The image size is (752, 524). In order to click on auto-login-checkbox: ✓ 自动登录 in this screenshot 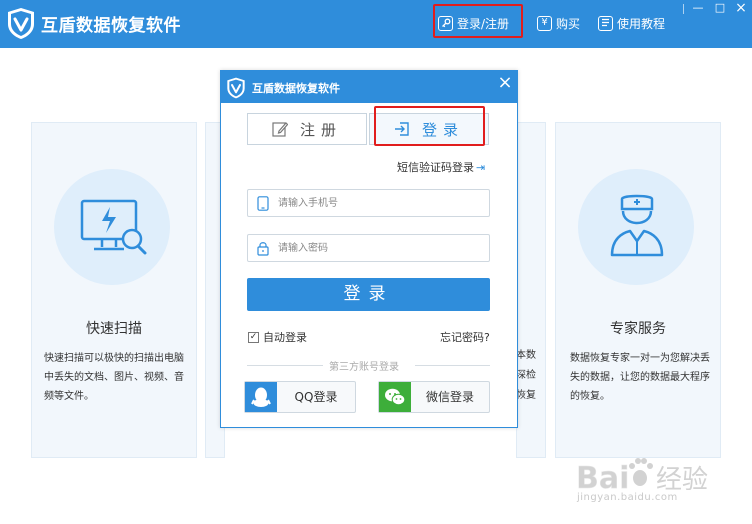, I will do `click(277, 337)`.